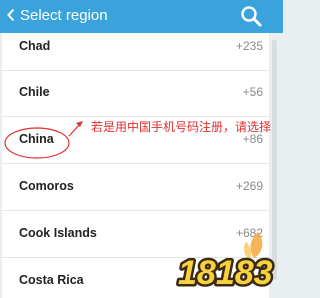  What do you see at coordinates (249, 186) in the screenshot?
I see `region-code: +269` at bounding box center [249, 186].